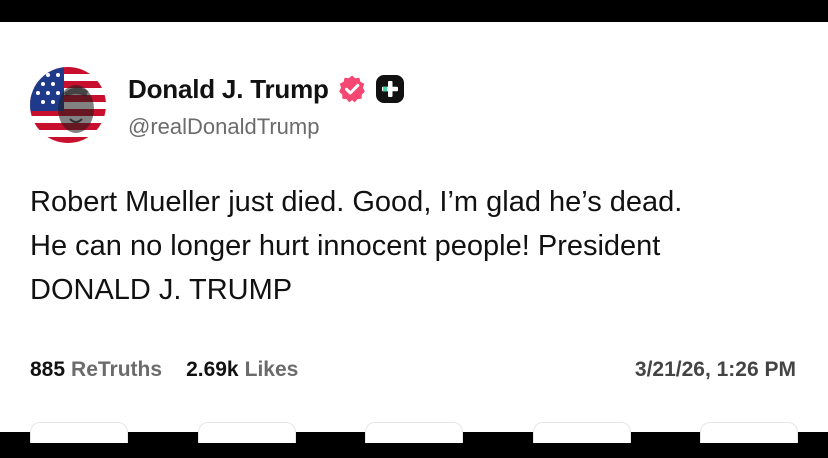  What do you see at coordinates (271, 369) in the screenshot?
I see `likes-label: Likes` at bounding box center [271, 369].